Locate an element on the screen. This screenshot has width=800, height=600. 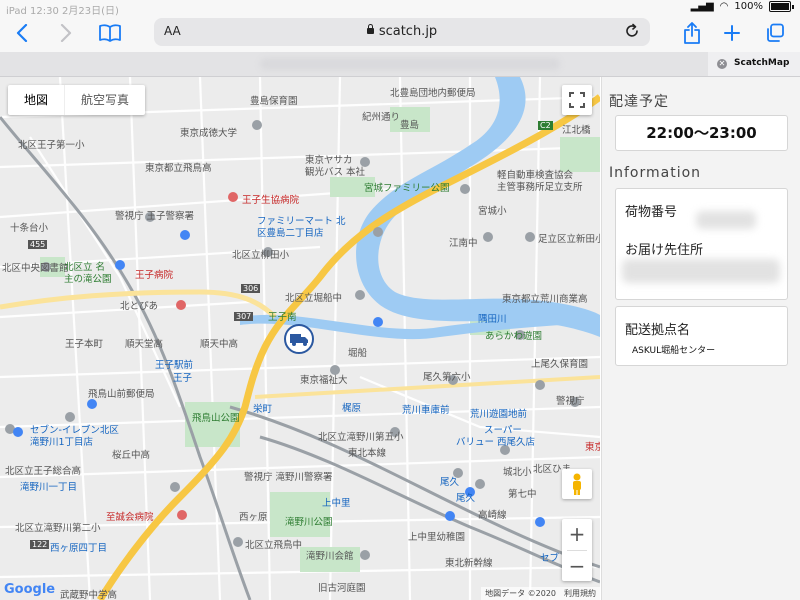
signal-icon: ▂▄▆ is located at coordinates (702, 6).